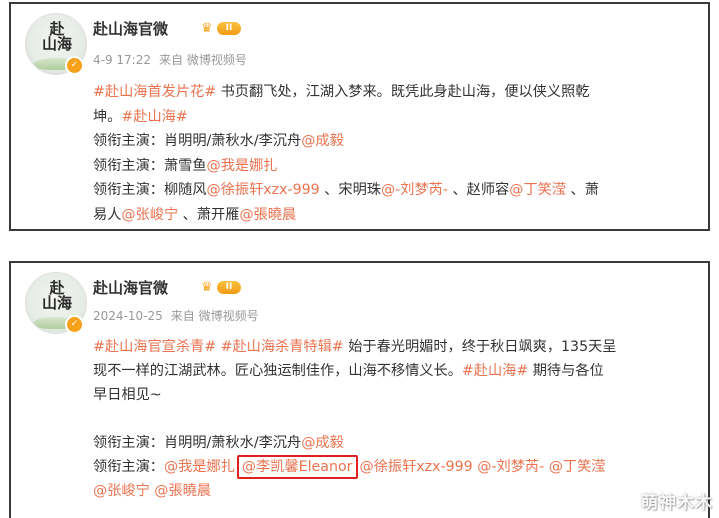 This screenshot has width=719, height=518. Describe the element at coordinates (566, 371) in the screenshot. I see `body-text: 期待与各位` at that location.